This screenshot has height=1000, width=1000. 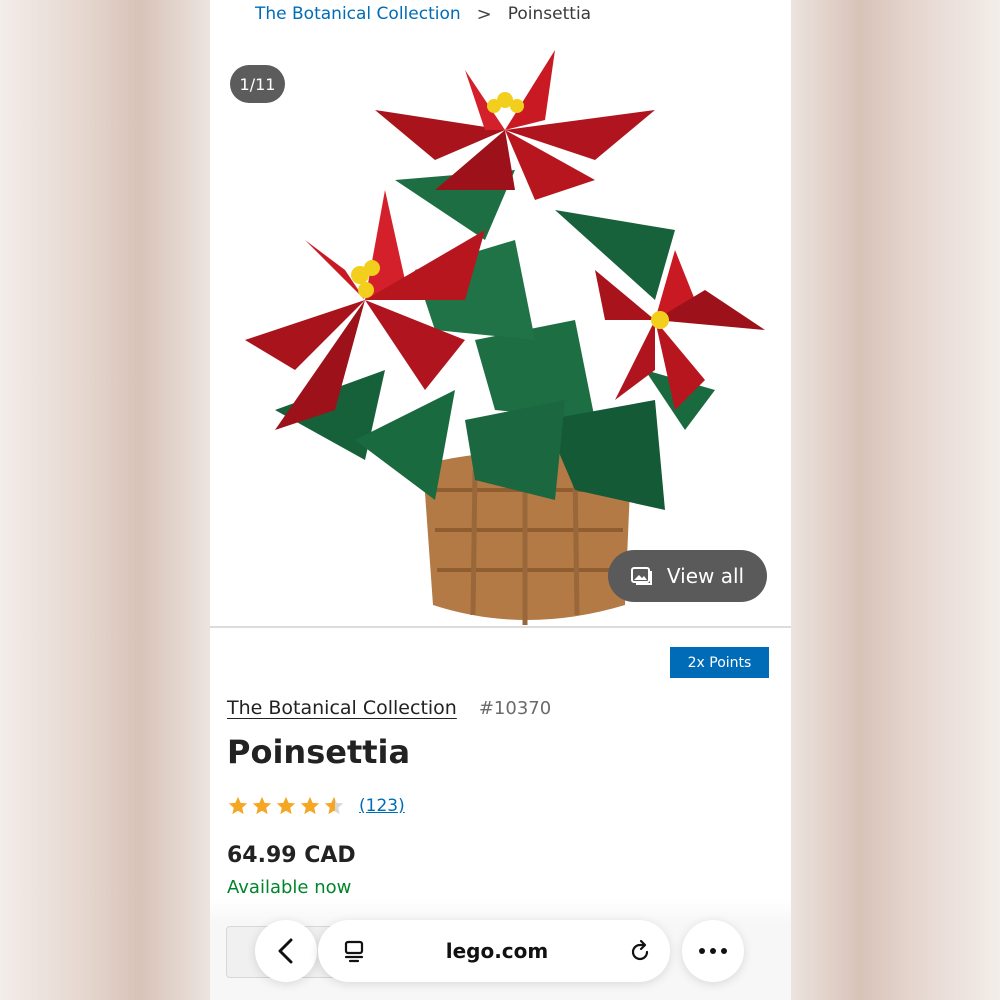 I want to click on chevron-left-icon, so click(x=285, y=951).